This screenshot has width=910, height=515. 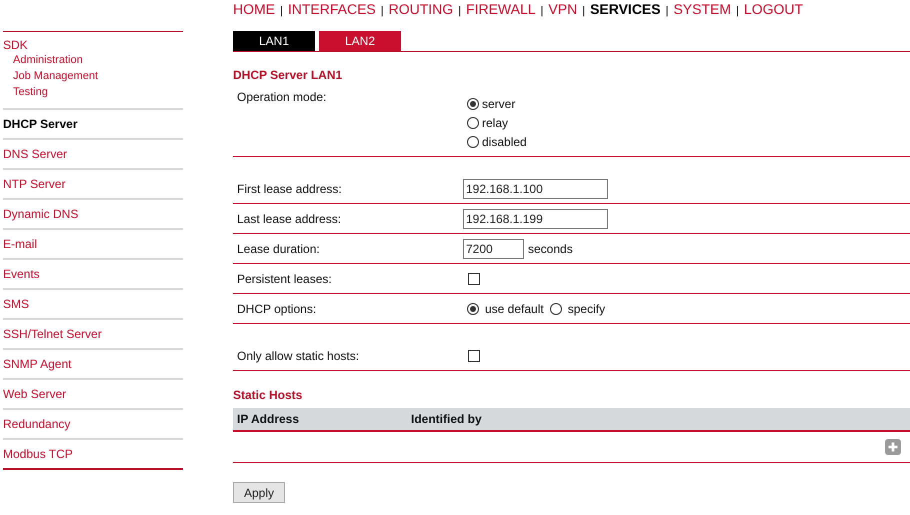 I want to click on field-label: Lease duration:, so click(x=278, y=249).